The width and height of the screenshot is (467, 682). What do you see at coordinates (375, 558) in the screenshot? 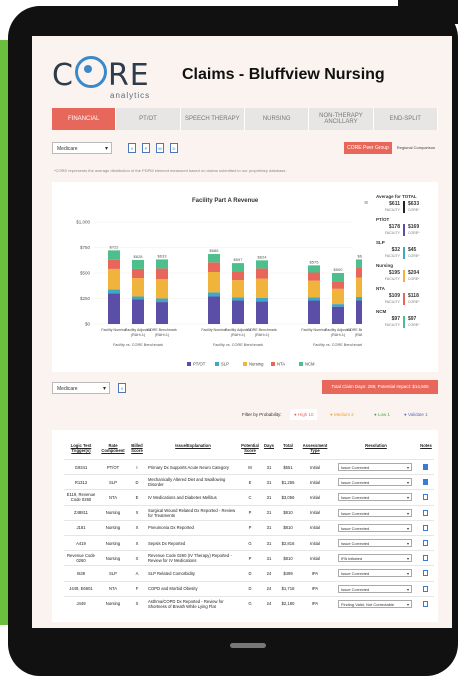
I see `resolution-select: IPA Initiated` at bounding box center [375, 558].